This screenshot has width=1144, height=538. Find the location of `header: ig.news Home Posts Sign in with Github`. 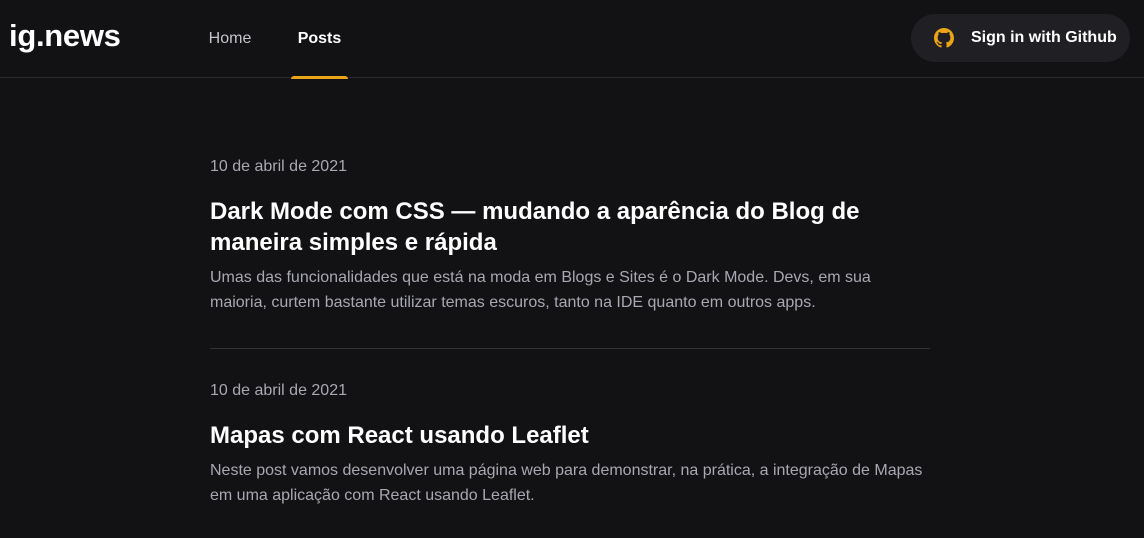

header: ig.news Home Posts Sign in with Github is located at coordinates (572, 39).